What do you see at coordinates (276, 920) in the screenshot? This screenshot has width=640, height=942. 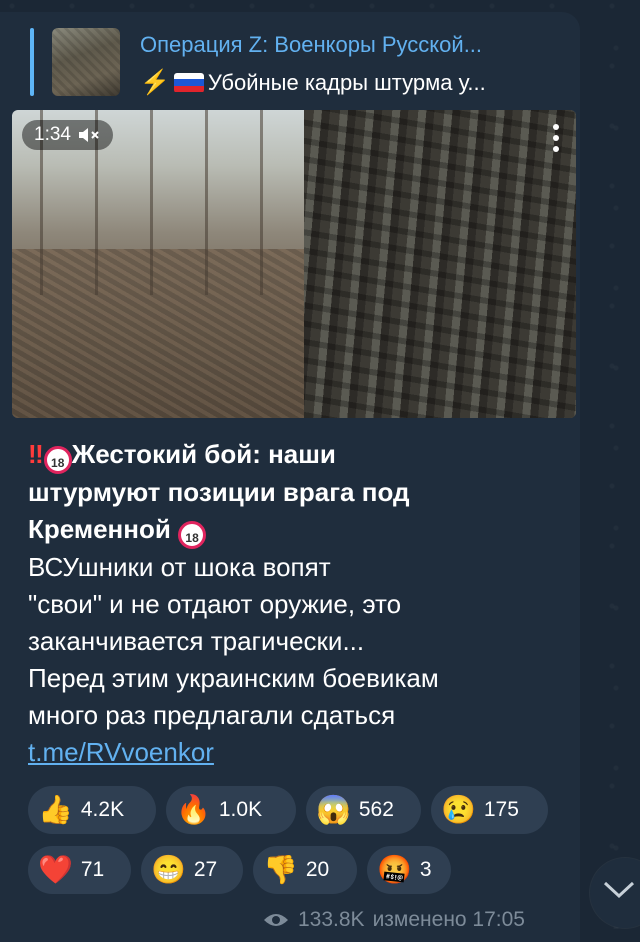 I see `eye-icon` at bounding box center [276, 920].